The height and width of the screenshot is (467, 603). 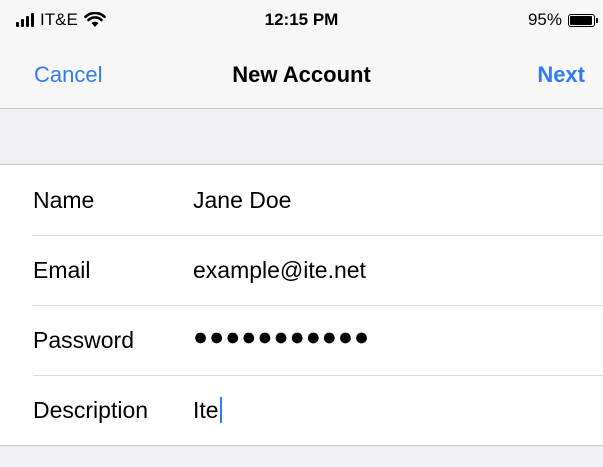 I want to click on navigation-bar: Cancel New Account Next, so click(x=301, y=77).